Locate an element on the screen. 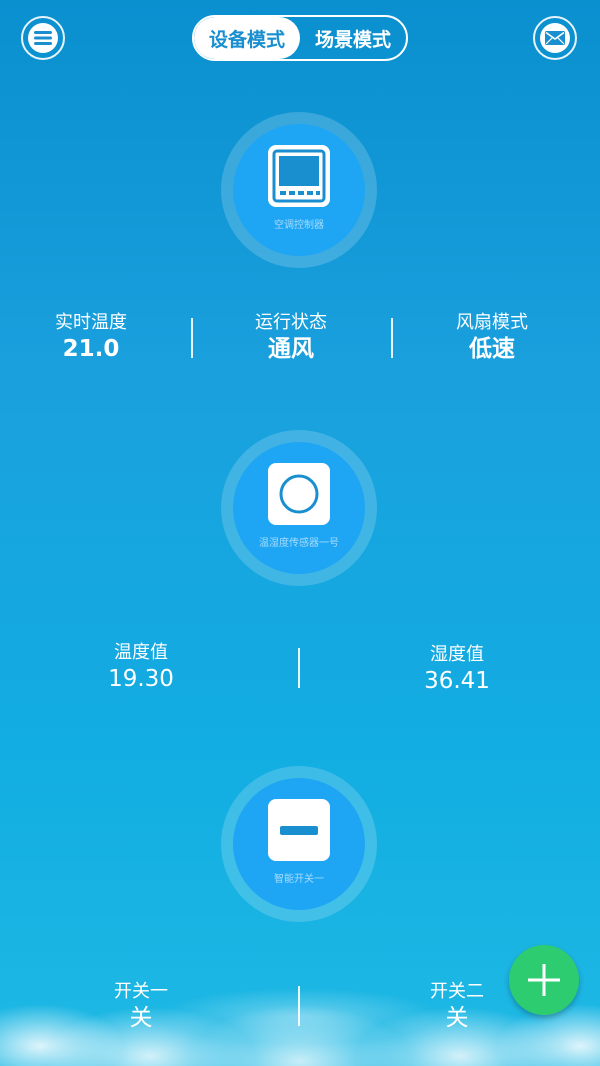 The width and height of the screenshot is (600, 1066). device-th-sensor: 温湿度传感器一号 is located at coordinates (299, 508).